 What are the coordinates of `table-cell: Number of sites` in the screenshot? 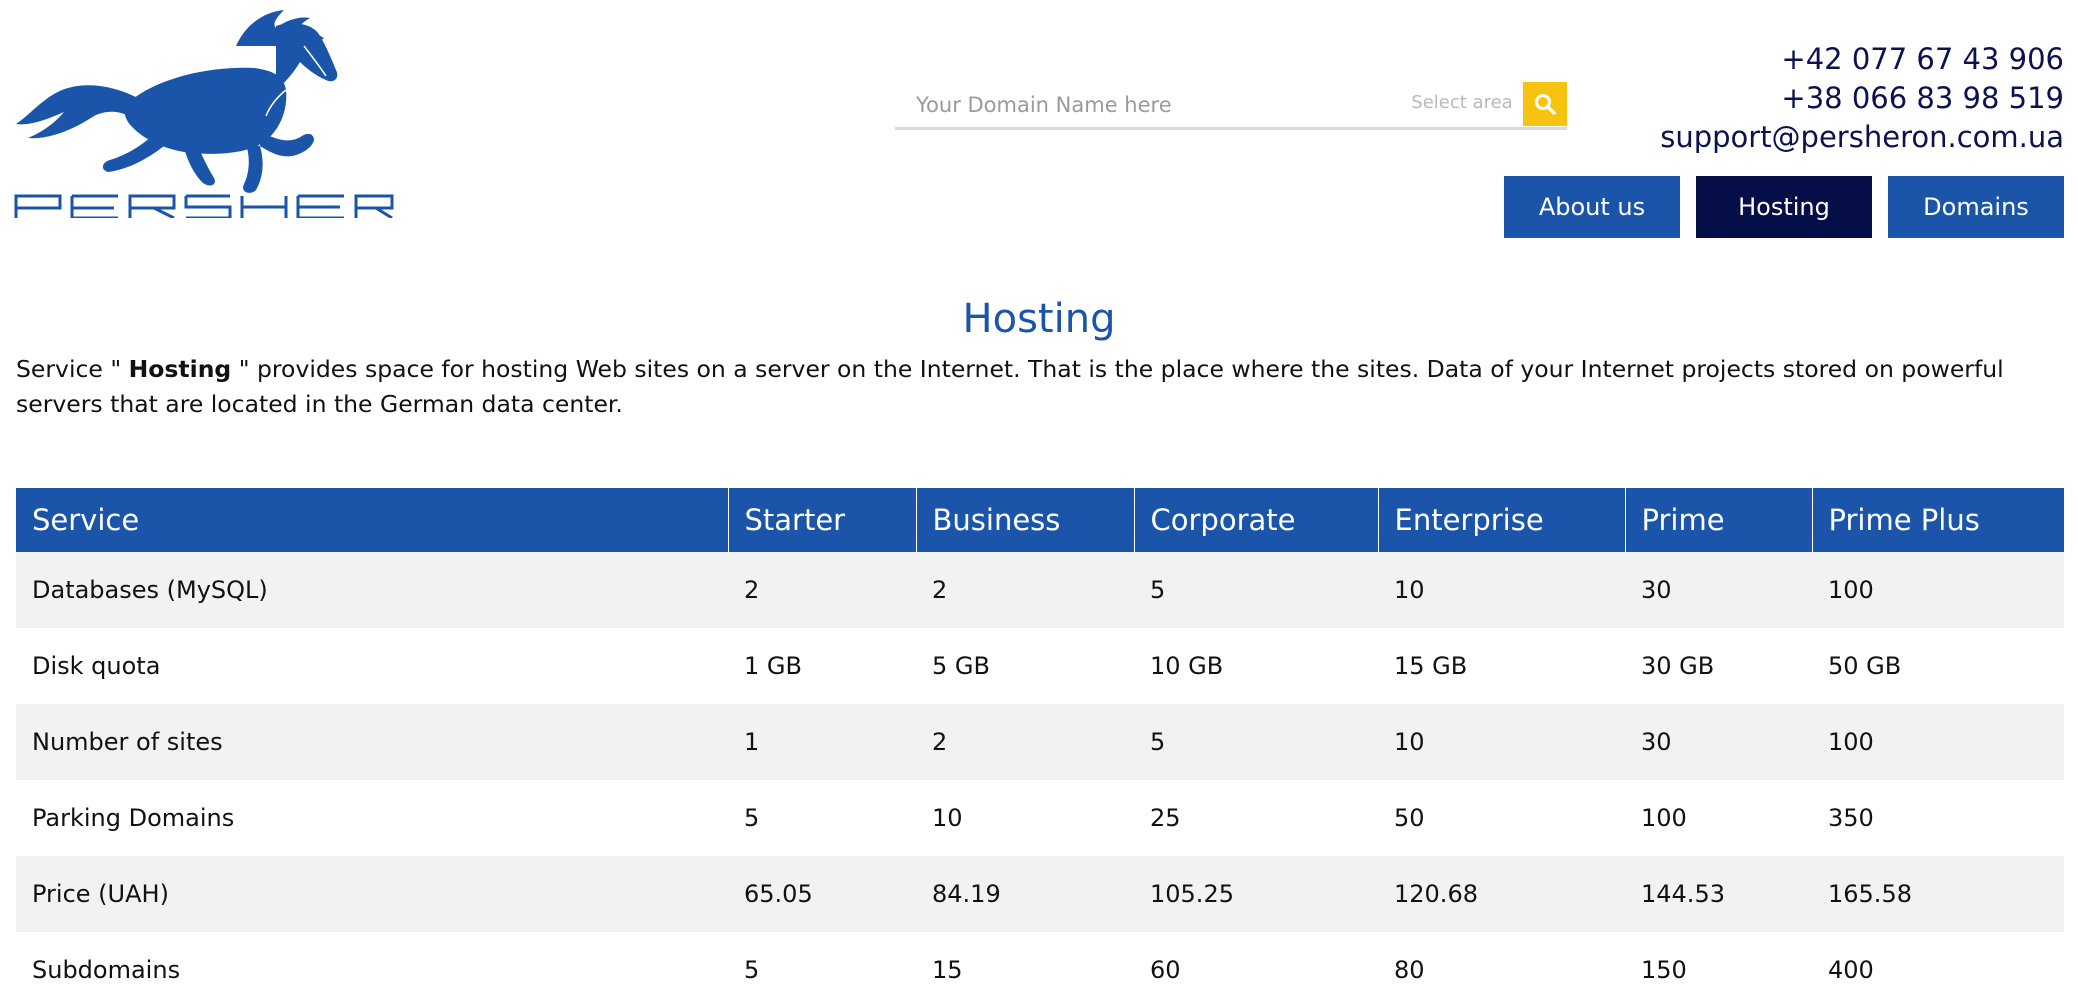 It's located at (372, 742).